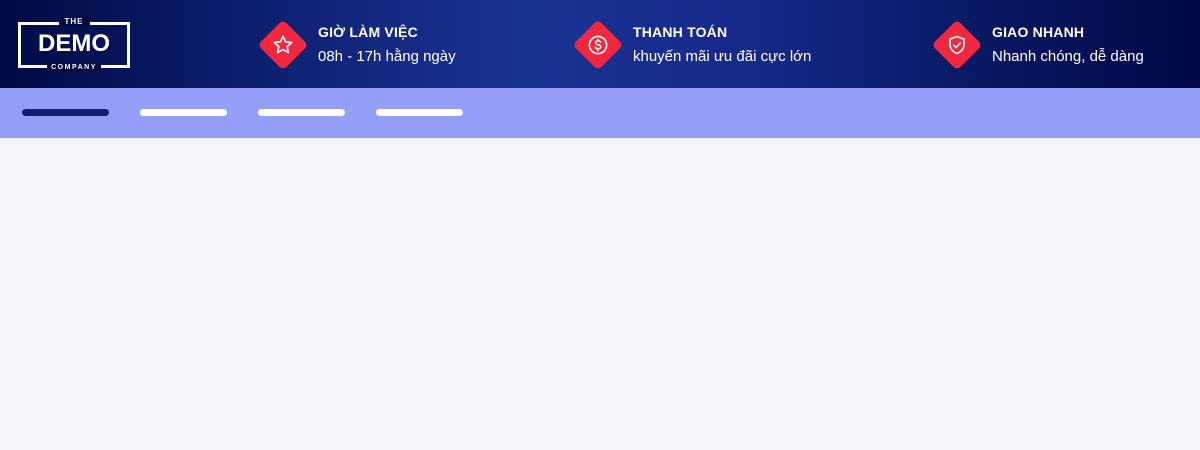  I want to click on company-logo: THE DEMO COMPANY, so click(74, 44).